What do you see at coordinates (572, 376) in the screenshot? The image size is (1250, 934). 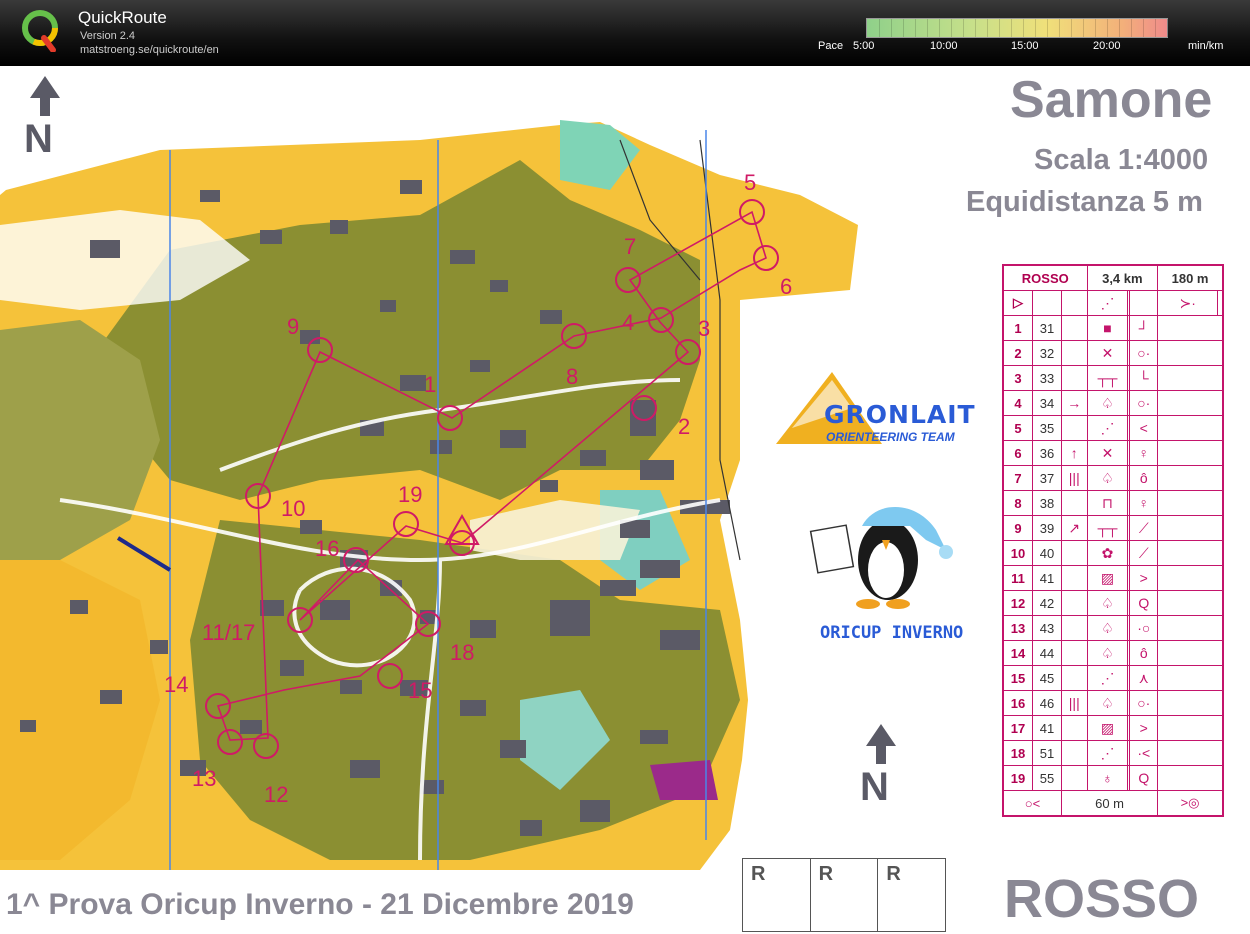 I see `control-label-8: 8` at bounding box center [572, 376].